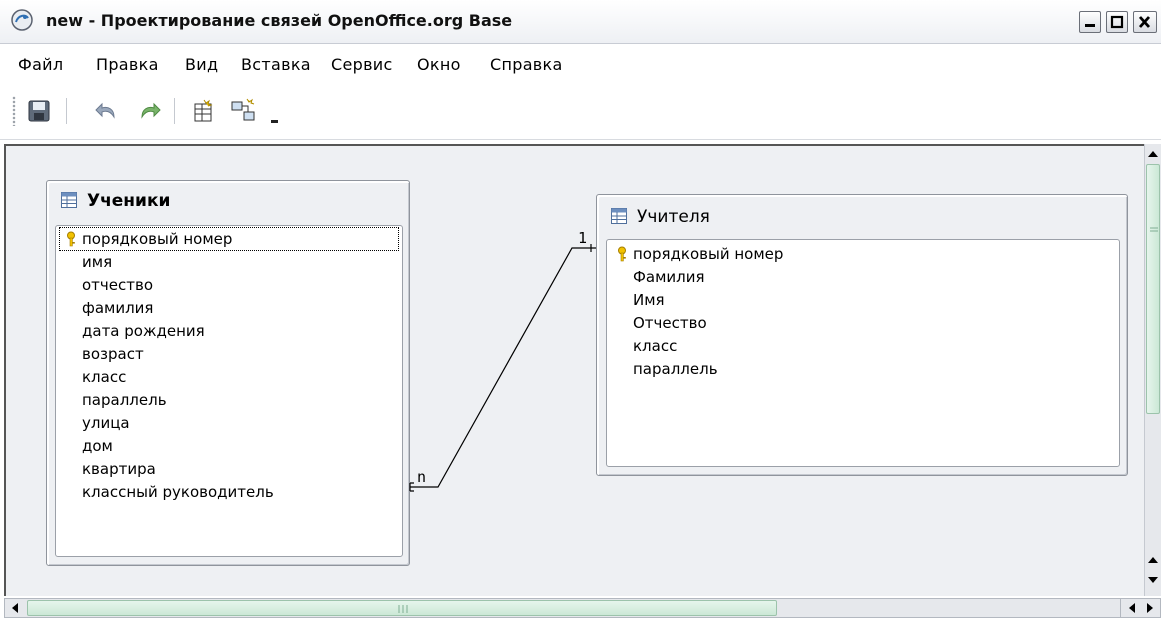 This screenshot has width=1161, height=623. What do you see at coordinates (119, 469) in the screenshot?
I see `field-label: квартира` at bounding box center [119, 469].